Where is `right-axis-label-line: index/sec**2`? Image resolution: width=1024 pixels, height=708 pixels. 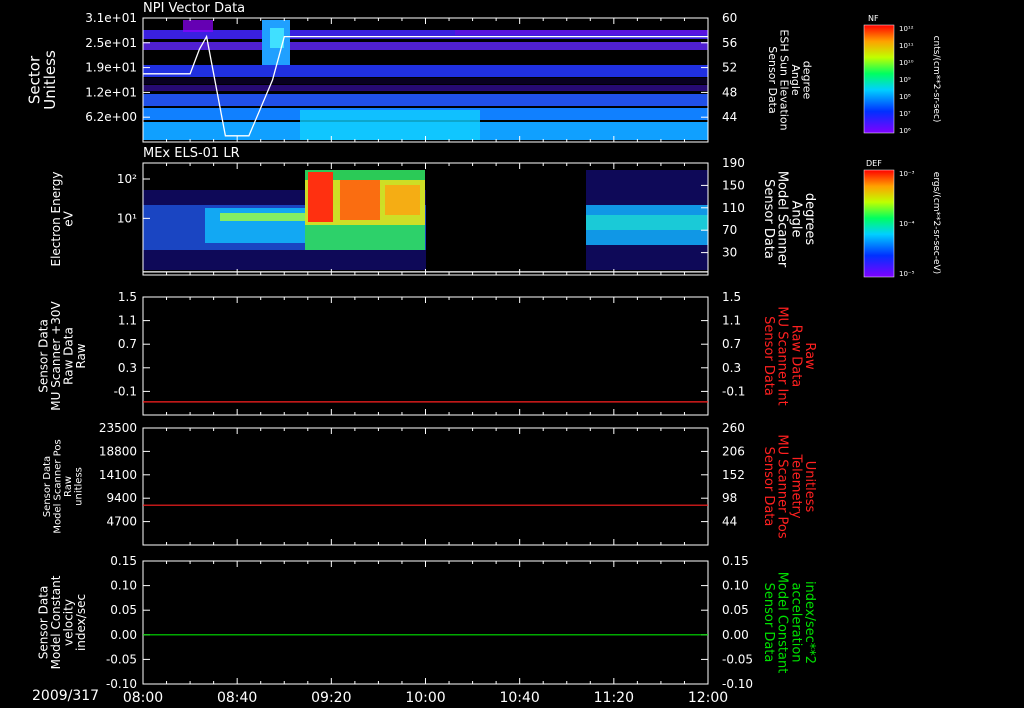 right-axis-label-line: index/sec**2 is located at coordinates (809, 622).